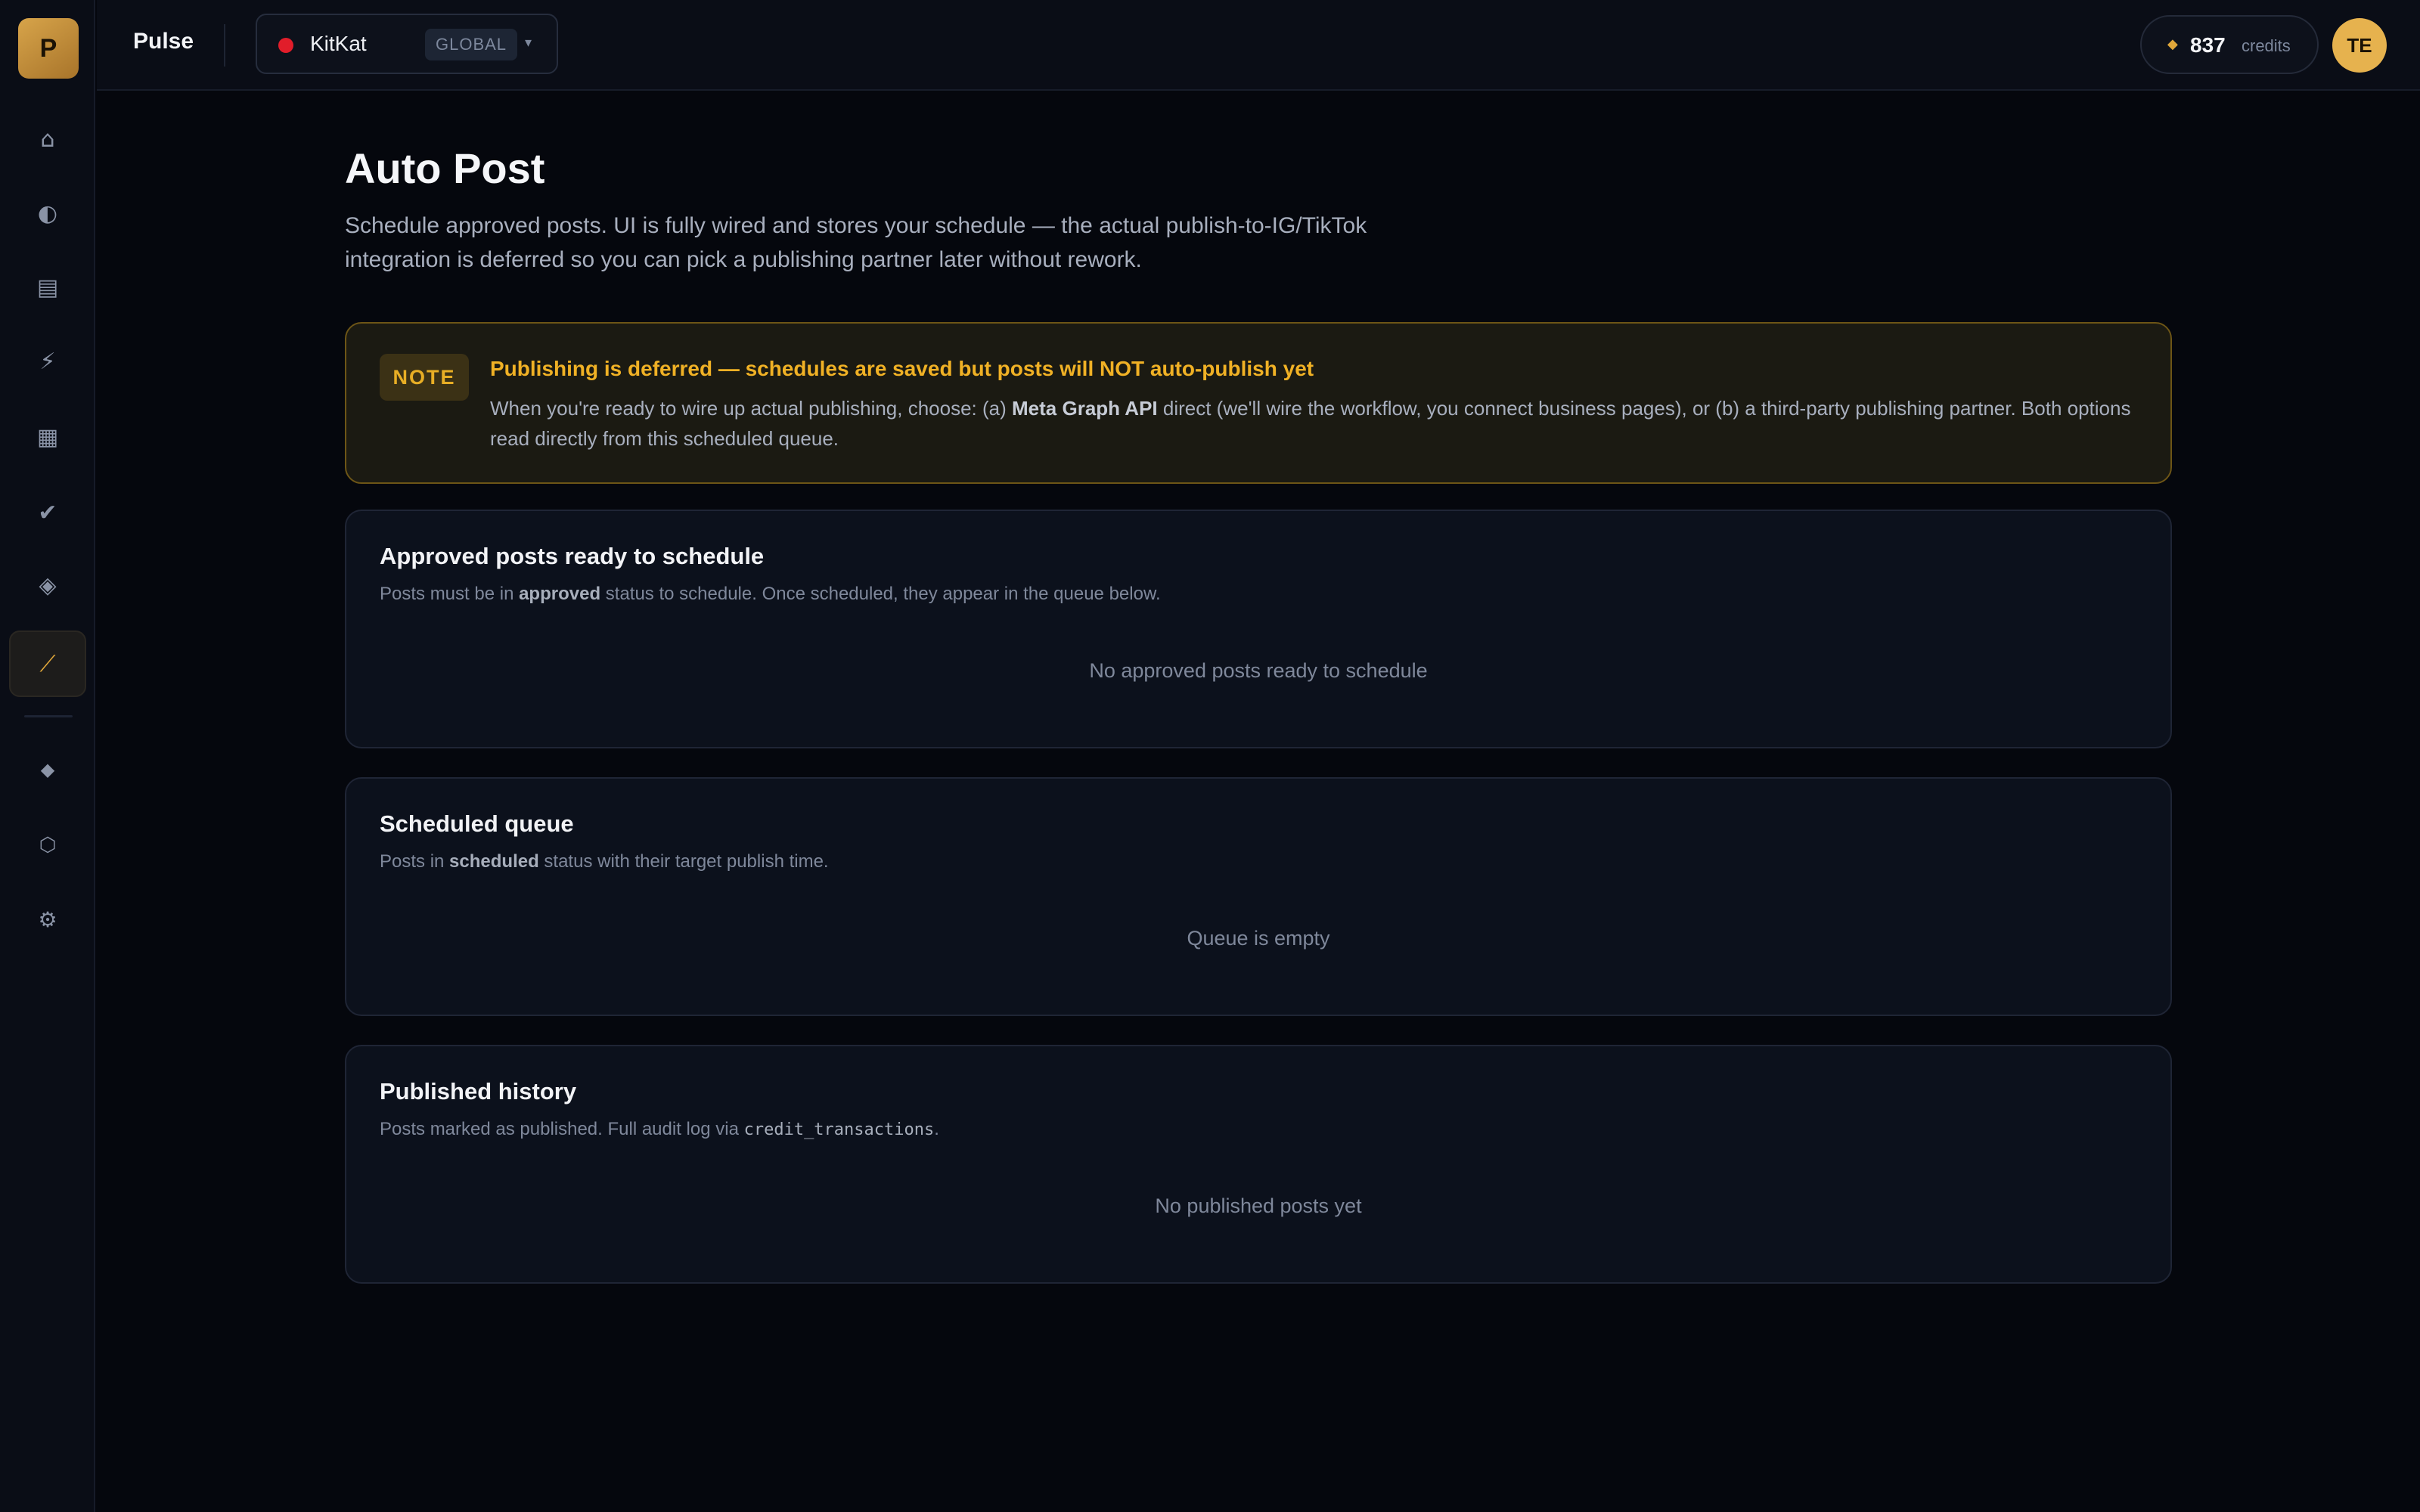 This screenshot has width=2420, height=1512. What do you see at coordinates (572, 556) in the screenshot?
I see `card-title: Approved posts ready to schedule` at bounding box center [572, 556].